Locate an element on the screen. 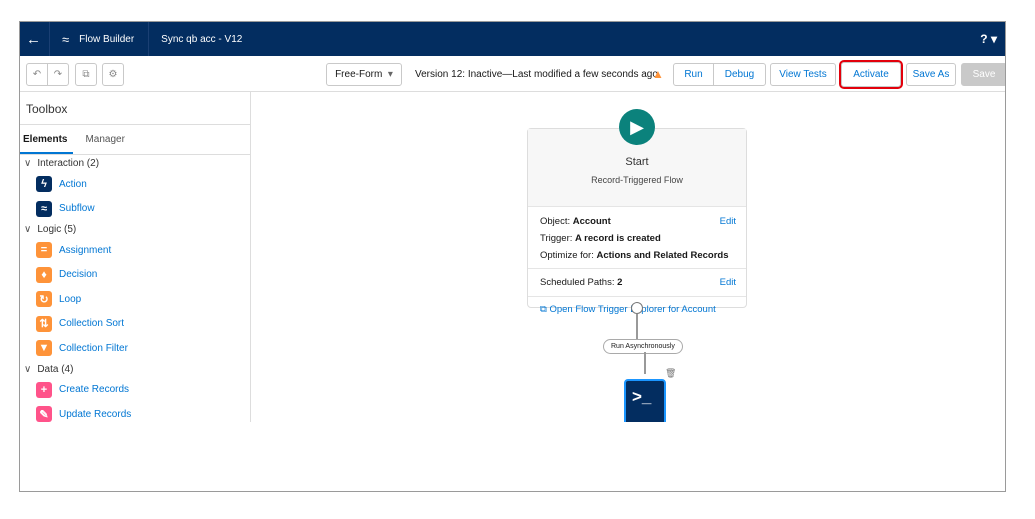  app-brand: ≈ Flow Builder is located at coordinates (100, 39).